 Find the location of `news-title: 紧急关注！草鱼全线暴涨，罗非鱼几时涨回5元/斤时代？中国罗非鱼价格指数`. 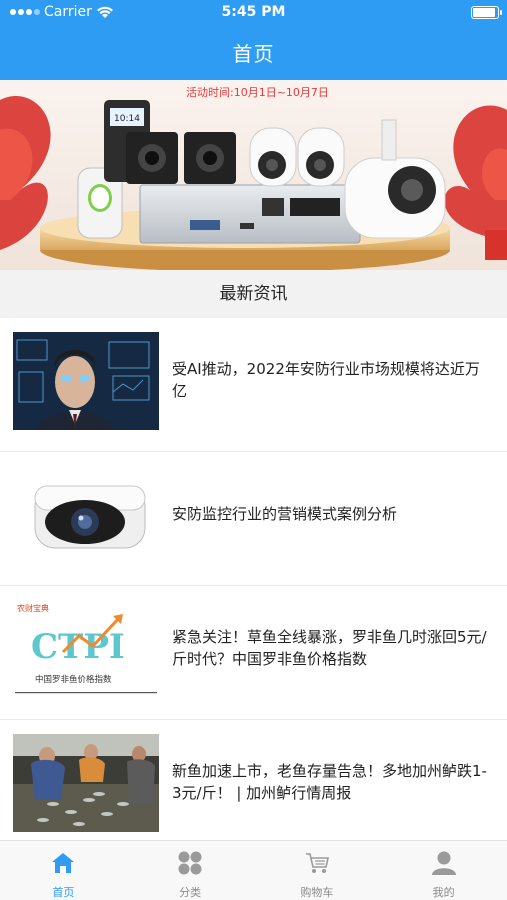

news-title: 紧急关注！草鱼全线暴涨，罗非鱼几时涨回5元/斤时代？中国罗非鱼价格指数 is located at coordinates (329, 648).